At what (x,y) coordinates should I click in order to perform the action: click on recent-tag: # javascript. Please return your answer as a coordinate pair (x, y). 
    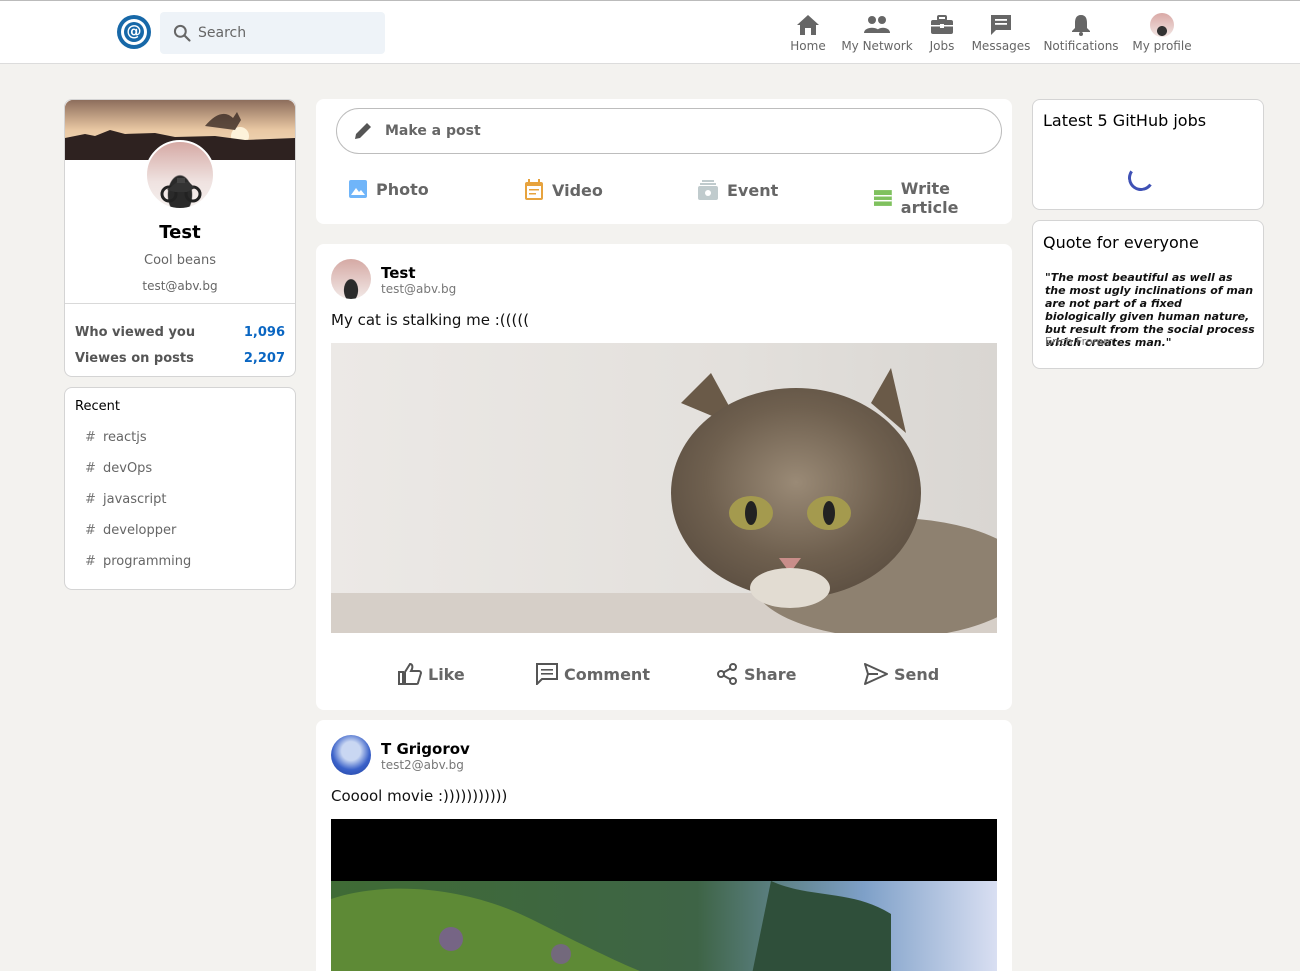
    Looking at the image, I should click on (125, 499).